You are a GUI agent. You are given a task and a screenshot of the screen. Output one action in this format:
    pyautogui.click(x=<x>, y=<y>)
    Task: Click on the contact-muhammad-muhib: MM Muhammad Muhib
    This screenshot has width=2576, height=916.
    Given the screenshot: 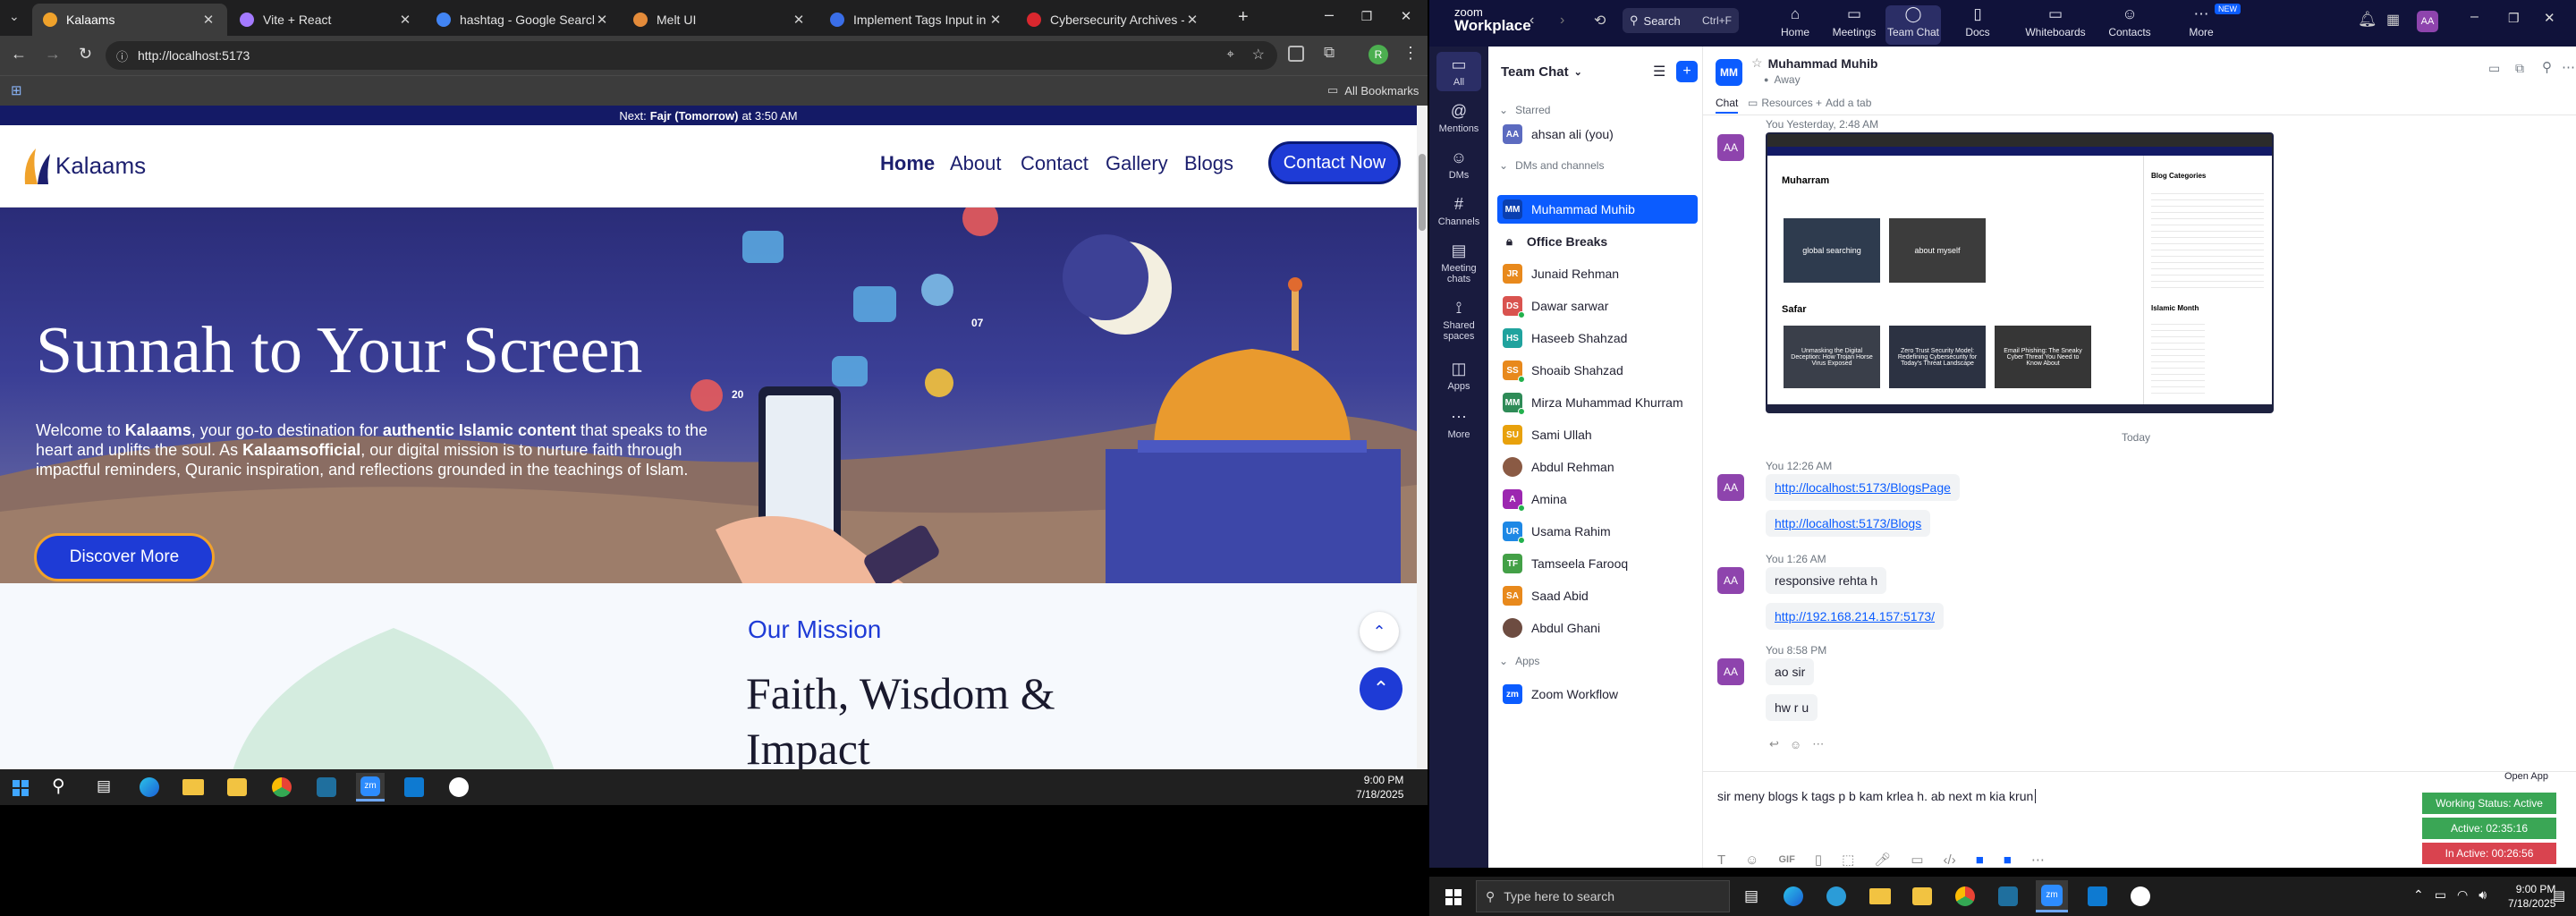 What is the action you would take?
    pyautogui.click(x=1597, y=209)
    